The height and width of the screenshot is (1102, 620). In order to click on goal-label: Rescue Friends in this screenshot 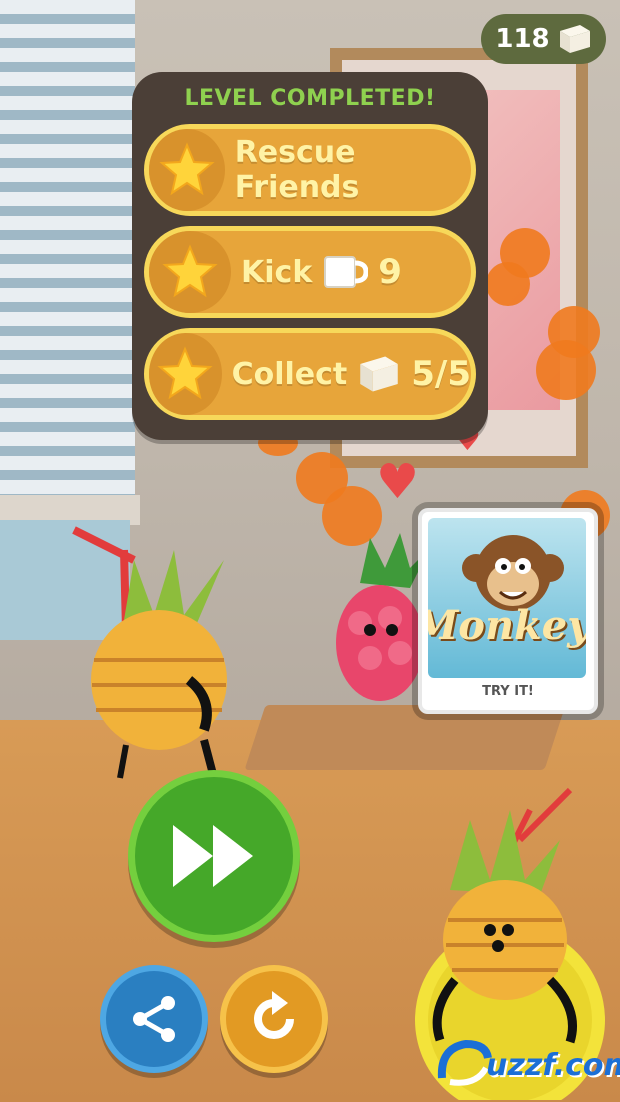, I will do `click(297, 170)`.